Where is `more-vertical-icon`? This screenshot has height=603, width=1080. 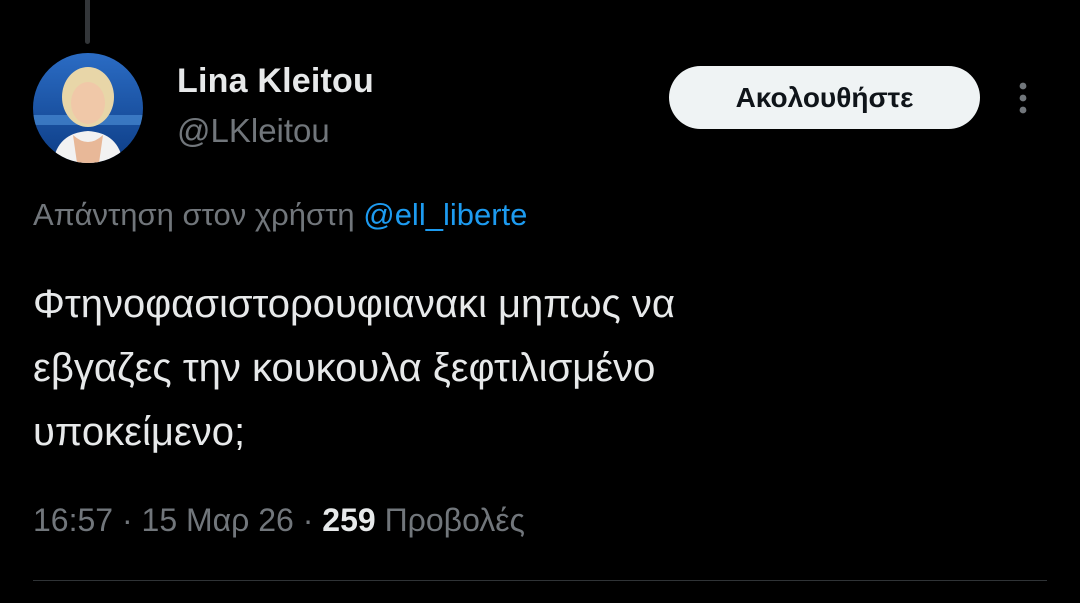
more-vertical-icon is located at coordinates (1023, 98).